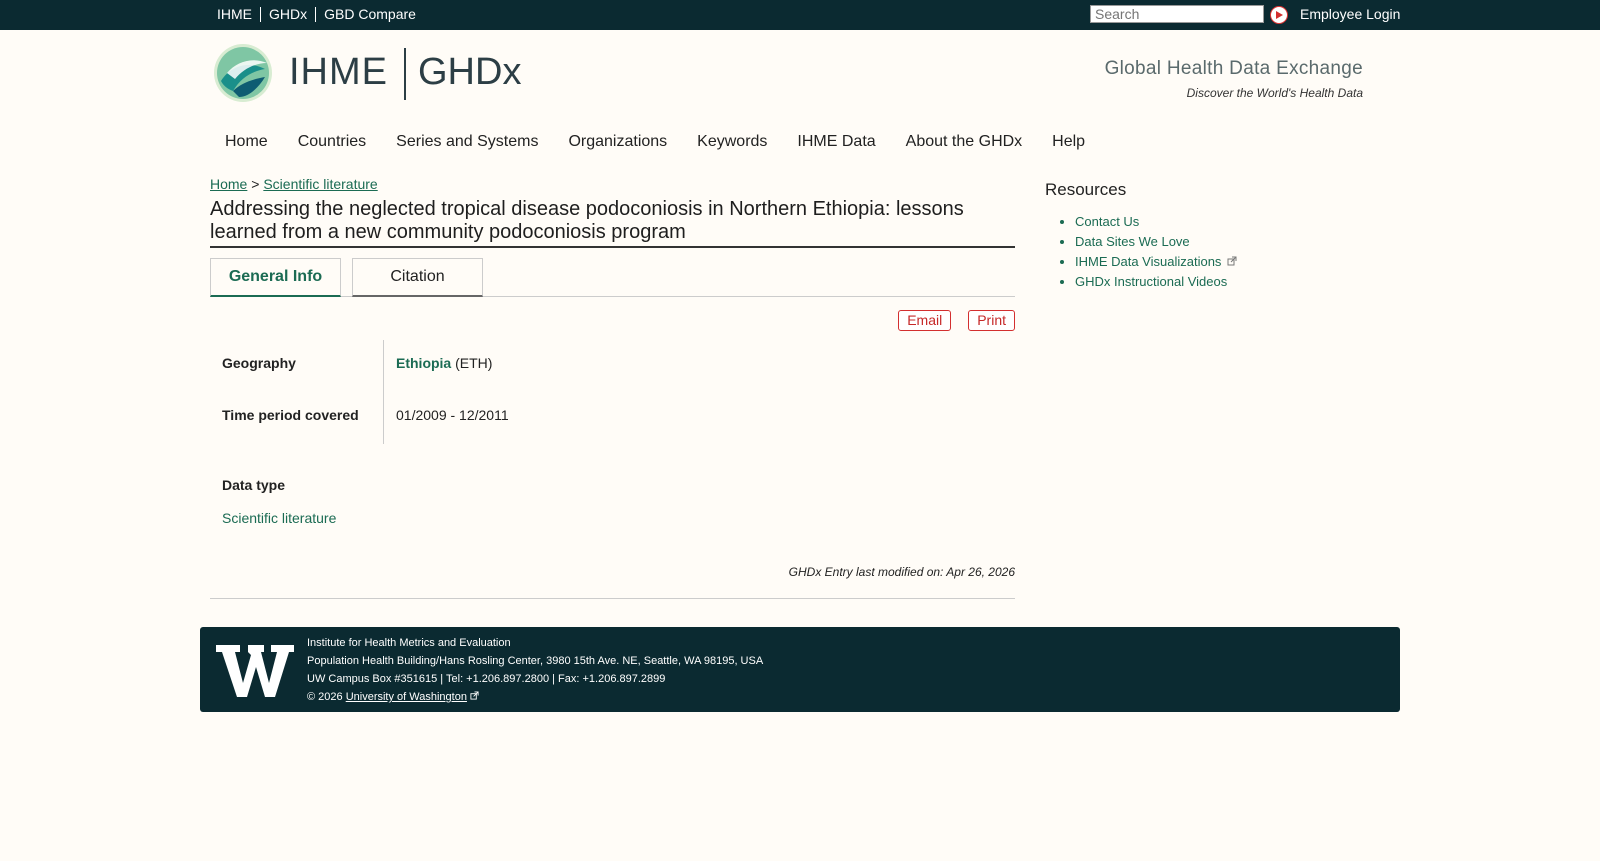 The height and width of the screenshot is (861, 1600). Describe the element at coordinates (332, 142) in the screenshot. I see `nav-item-countries: Countries` at that location.